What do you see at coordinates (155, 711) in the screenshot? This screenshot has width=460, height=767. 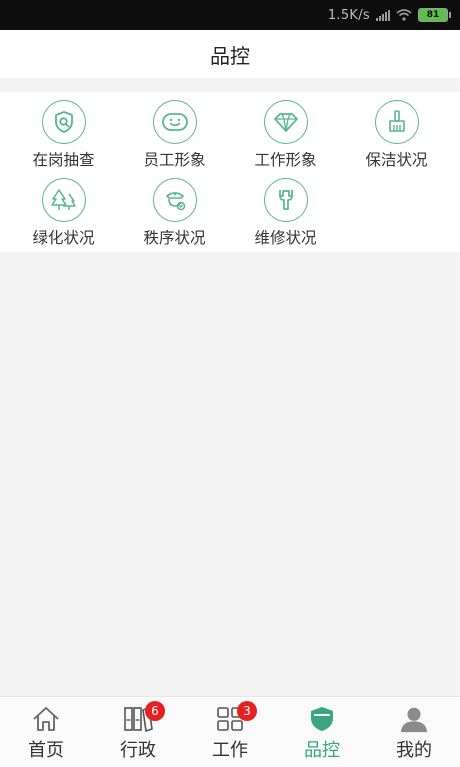 I see `badge-count: 6` at bounding box center [155, 711].